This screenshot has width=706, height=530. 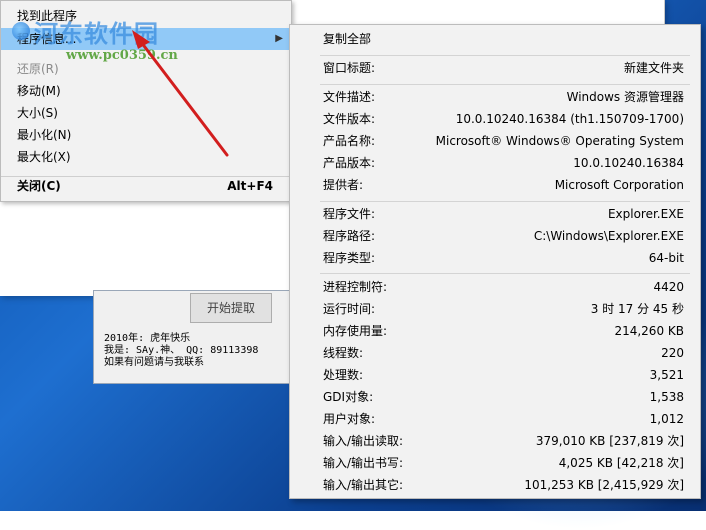 What do you see at coordinates (666, 258) in the screenshot?
I see `row-value: 64-bit` at bounding box center [666, 258].